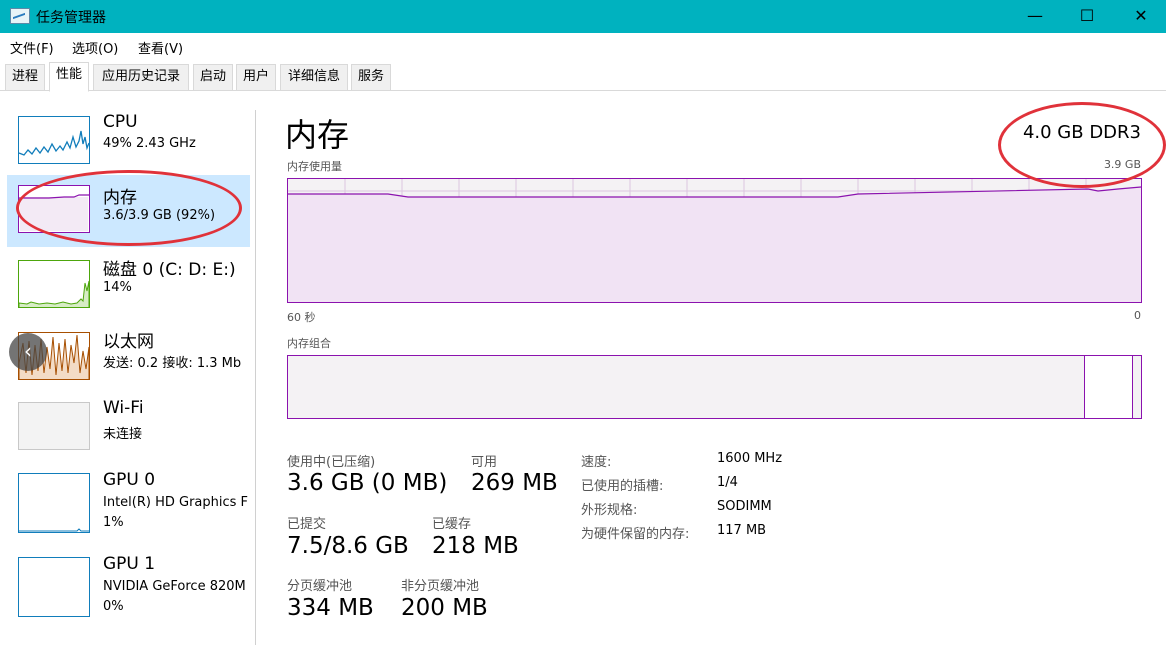 The width and height of the screenshot is (1166, 654). I want to click on sidebar-item-usage: 1%, so click(113, 522).